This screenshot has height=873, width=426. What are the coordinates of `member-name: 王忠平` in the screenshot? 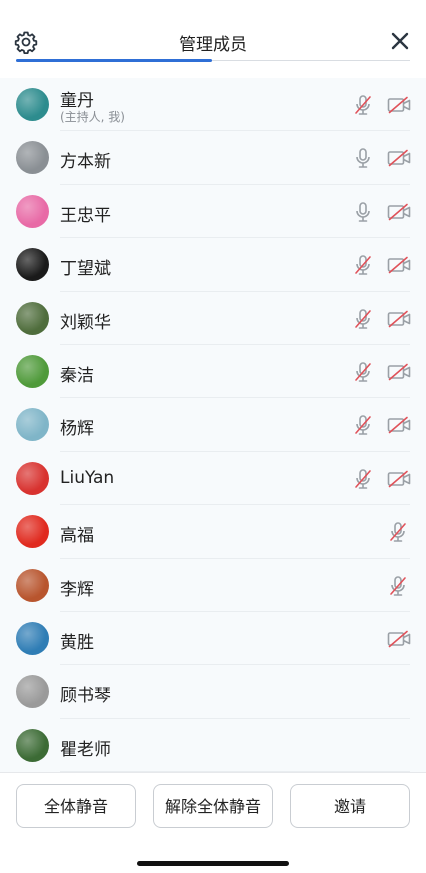 It's located at (85, 215).